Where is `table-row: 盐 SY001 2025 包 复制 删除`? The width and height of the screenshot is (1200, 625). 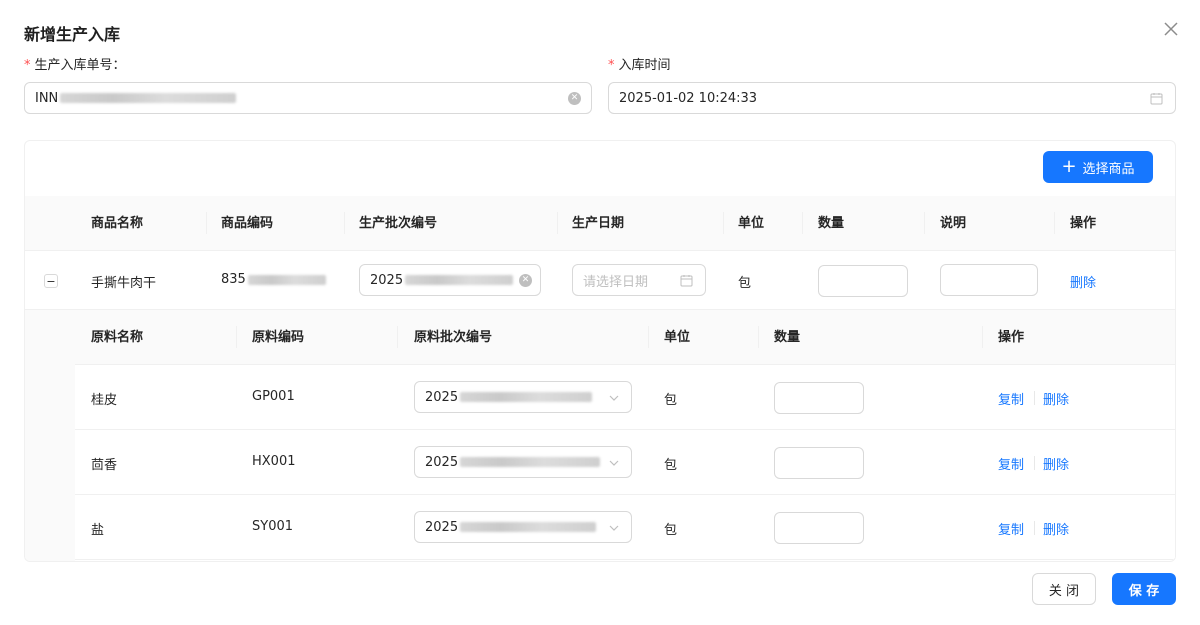
table-row: 盐 SY001 2025 包 复制 删除 is located at coordinates (625, 527).